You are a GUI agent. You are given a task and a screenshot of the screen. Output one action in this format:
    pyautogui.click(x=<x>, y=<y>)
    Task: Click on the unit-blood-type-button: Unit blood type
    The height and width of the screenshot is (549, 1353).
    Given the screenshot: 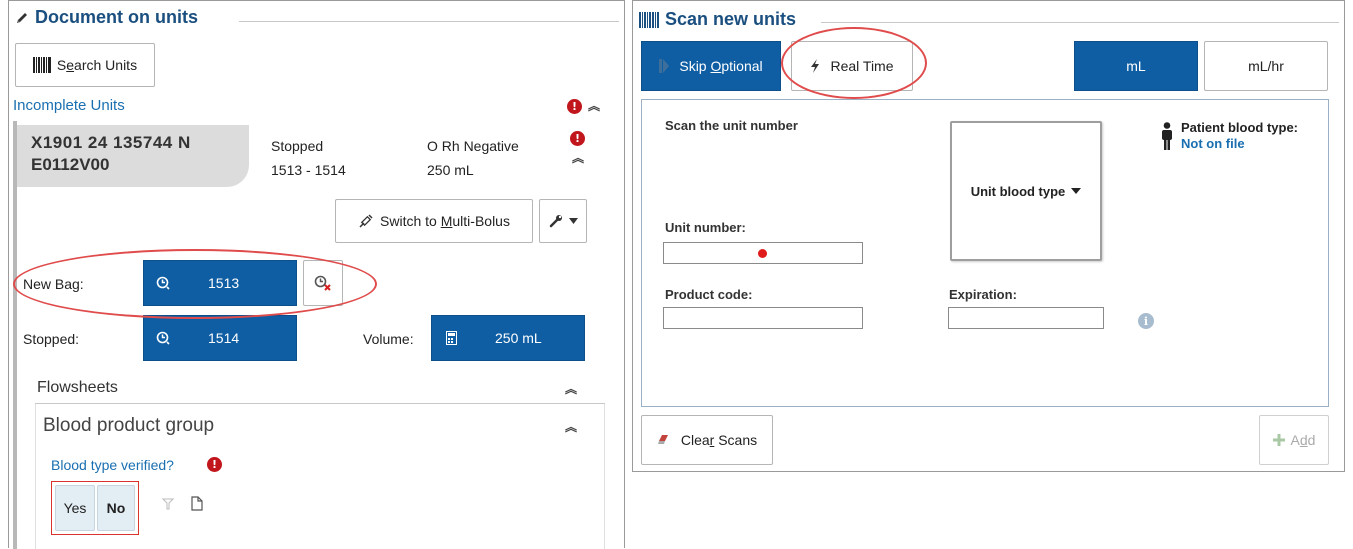 What is the action you would take?
    pyautogui.click(x=1026, y=191)
    